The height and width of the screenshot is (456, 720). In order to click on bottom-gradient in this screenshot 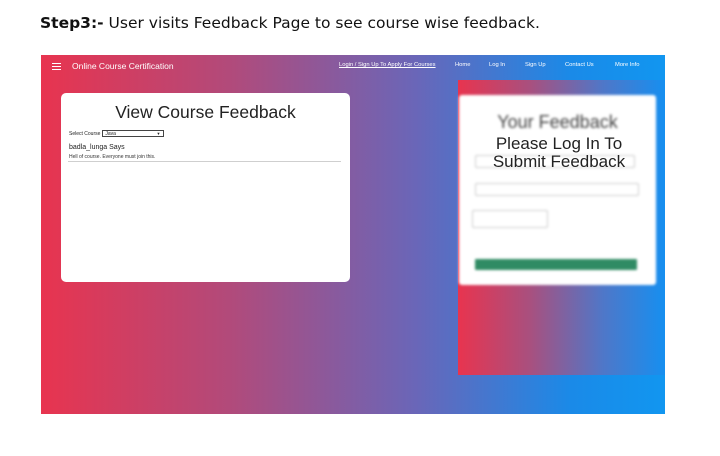, I will do `click(353, 394)`.